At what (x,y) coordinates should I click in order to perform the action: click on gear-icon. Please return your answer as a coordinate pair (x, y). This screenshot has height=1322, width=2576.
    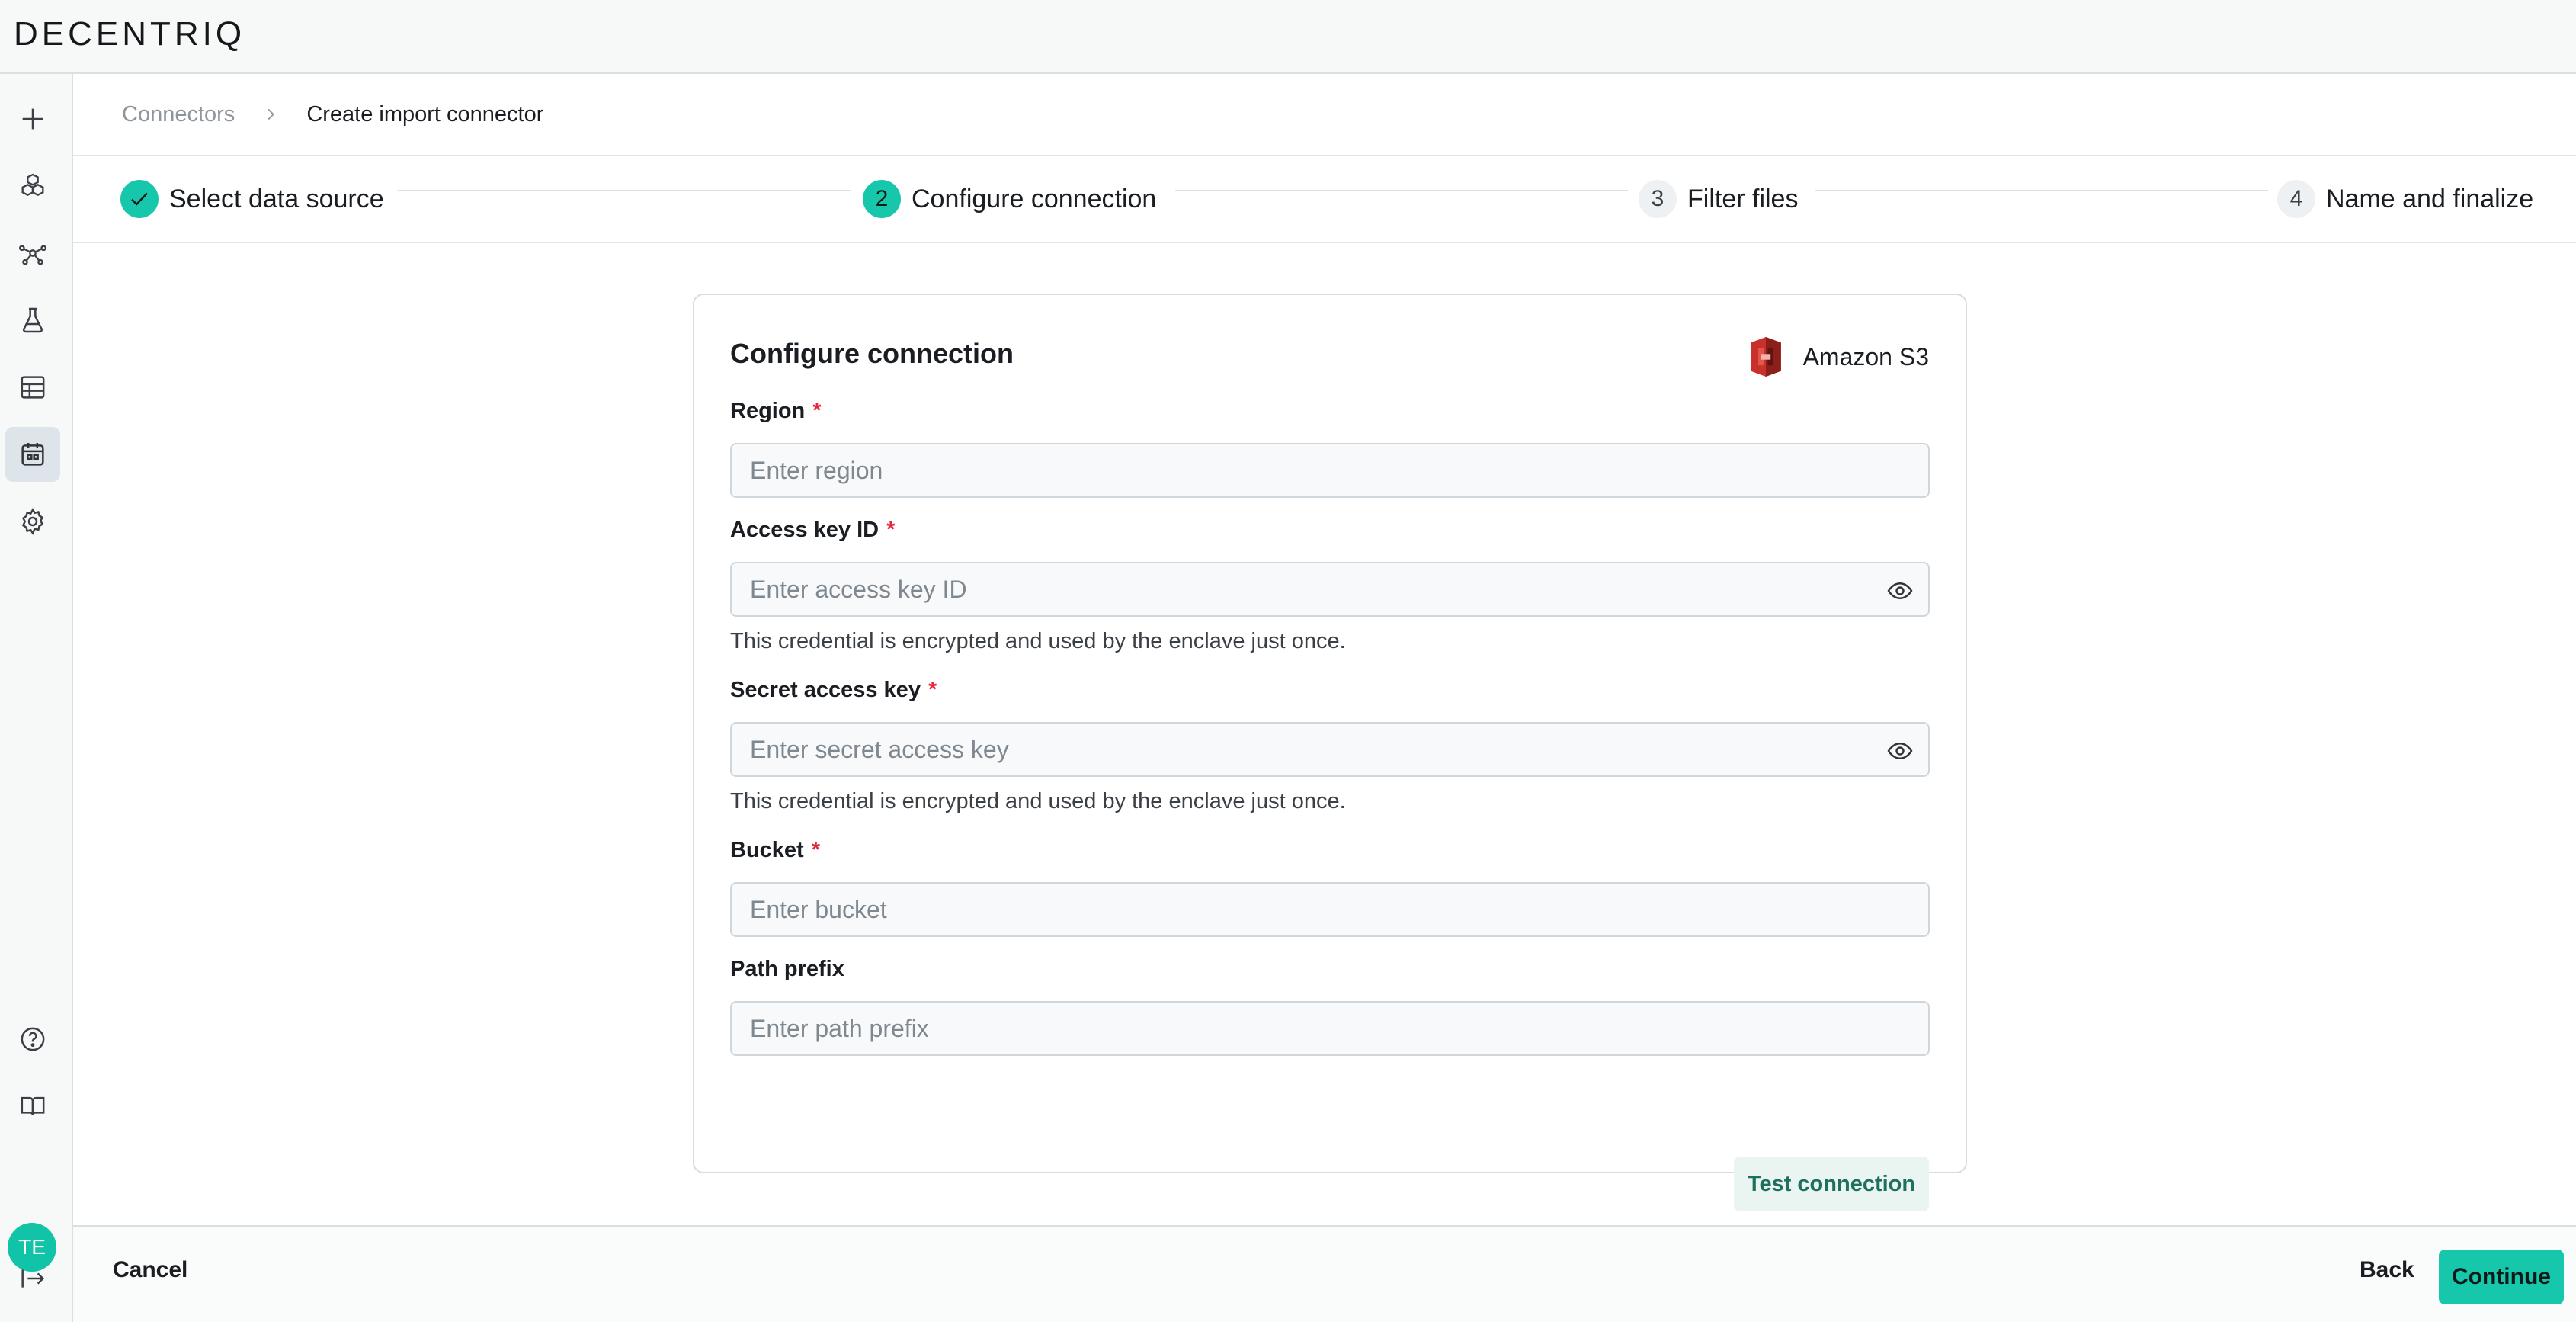
    Looking at the image, I should click on (32, 521).